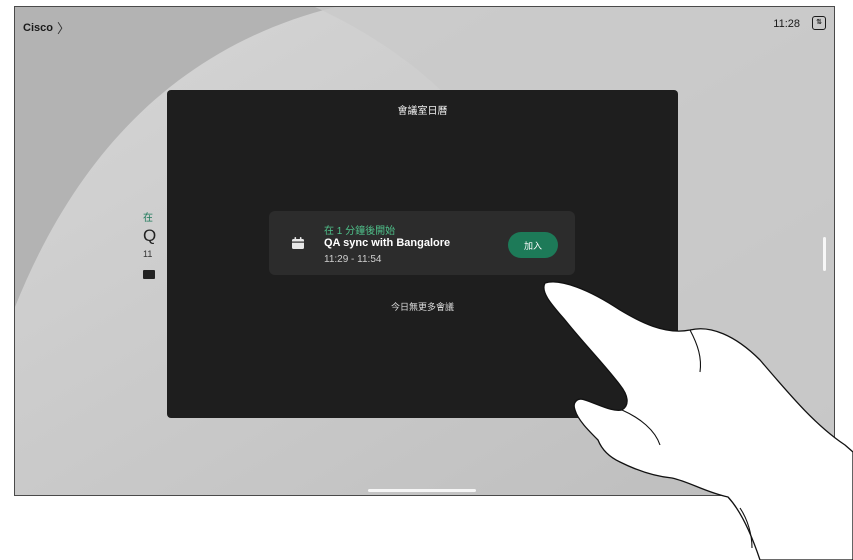 This screenshot has width=853, height=560. What do you see at coordinates (819, 23) in the screenshot?
I see `panel-toggle-icon: ⇅` at bounding box center [819, 23].